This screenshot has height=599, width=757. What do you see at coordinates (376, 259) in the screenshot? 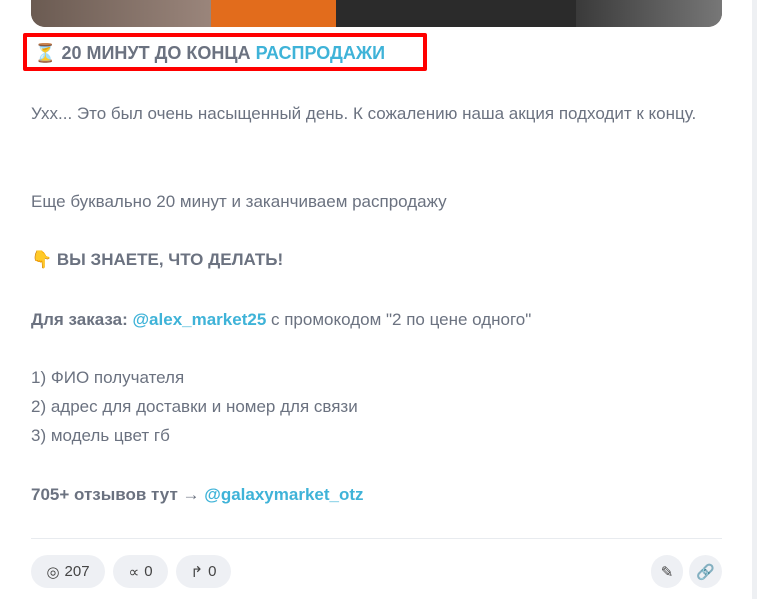
I see `paragraph-3: 👇 ВЫ ЗНАЕТЕ, ЧТО ДЕЛАТЬ!` at bounding box center [376, 259].